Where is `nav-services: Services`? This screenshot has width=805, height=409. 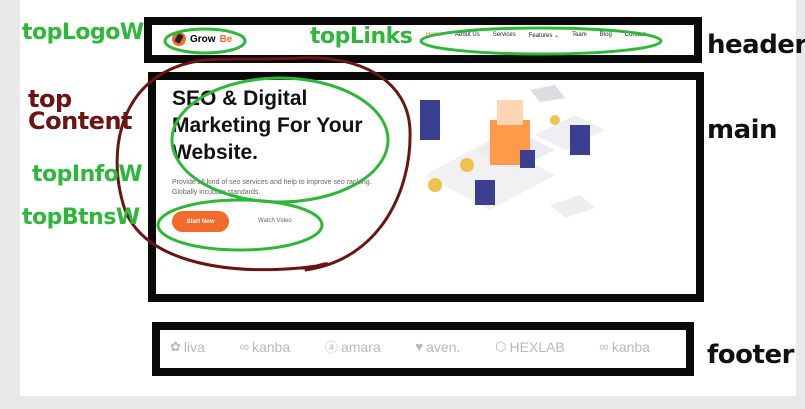 nav-services: Services is located at coordinates (504, 35).